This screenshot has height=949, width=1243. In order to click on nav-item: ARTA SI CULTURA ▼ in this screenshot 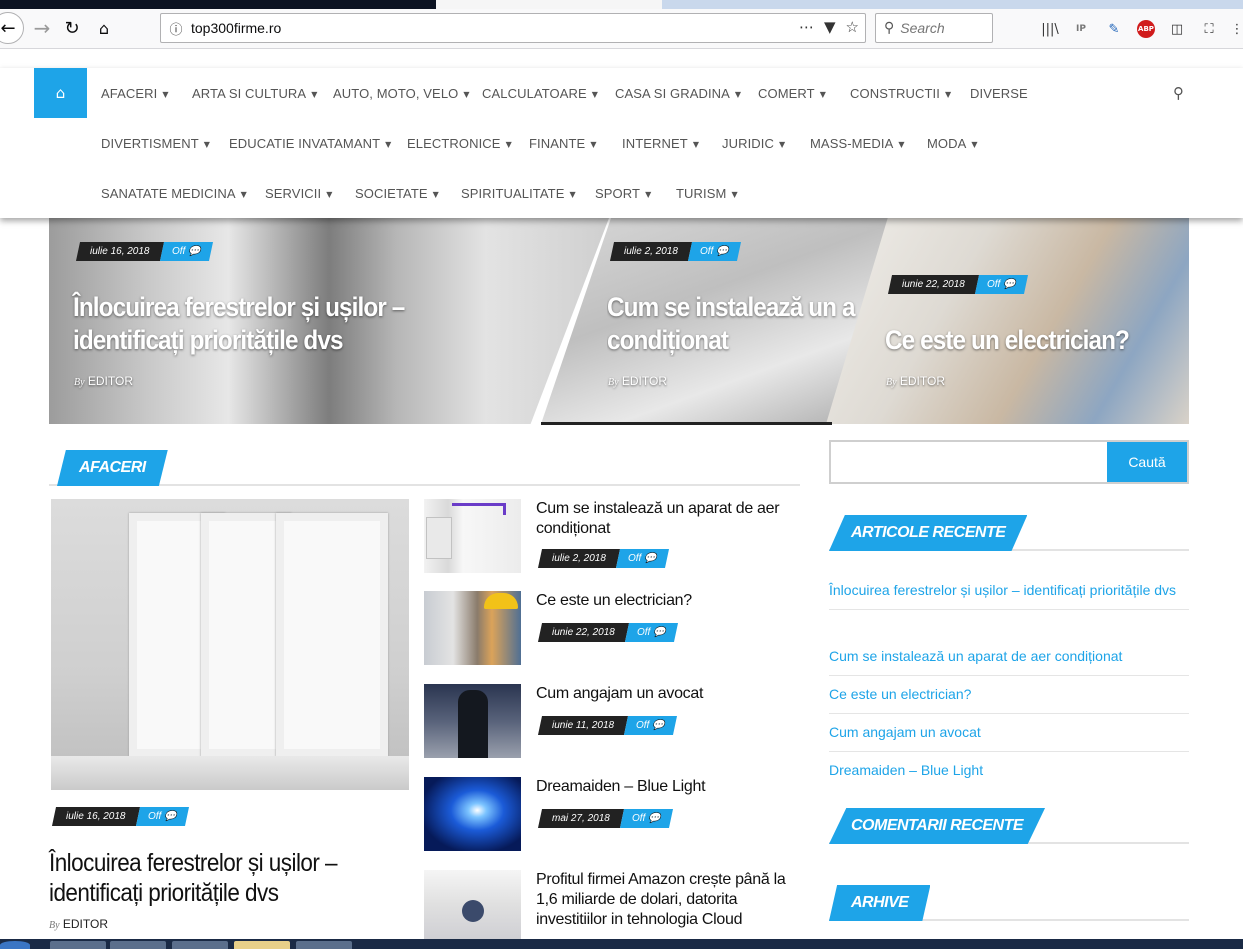, I will do `click(254, 93)`.